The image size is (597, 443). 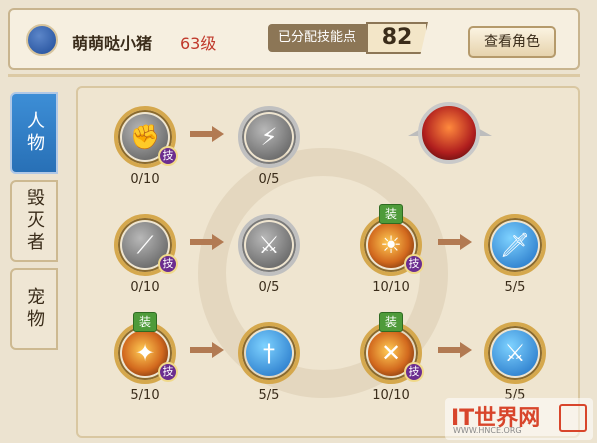 What do you see at coordinates (42, 40) in the screenshot?
I see `sword-class-icon` at bounding box center [42, 40].